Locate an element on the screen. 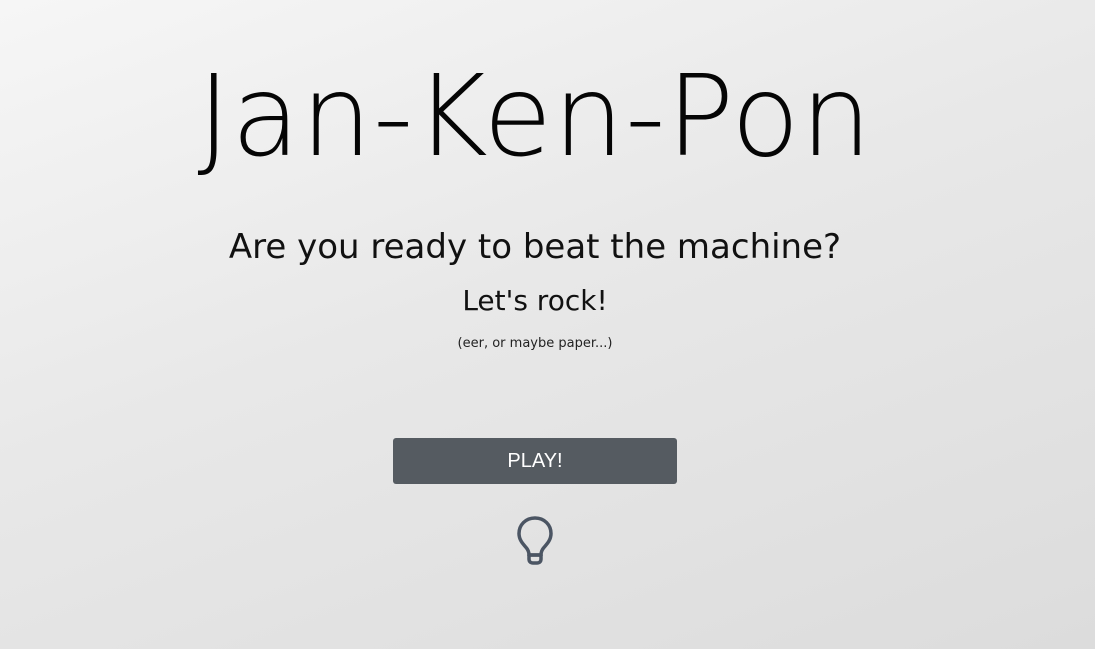  intro-tagline: Let's rock! is located at coordinates (535, 300).